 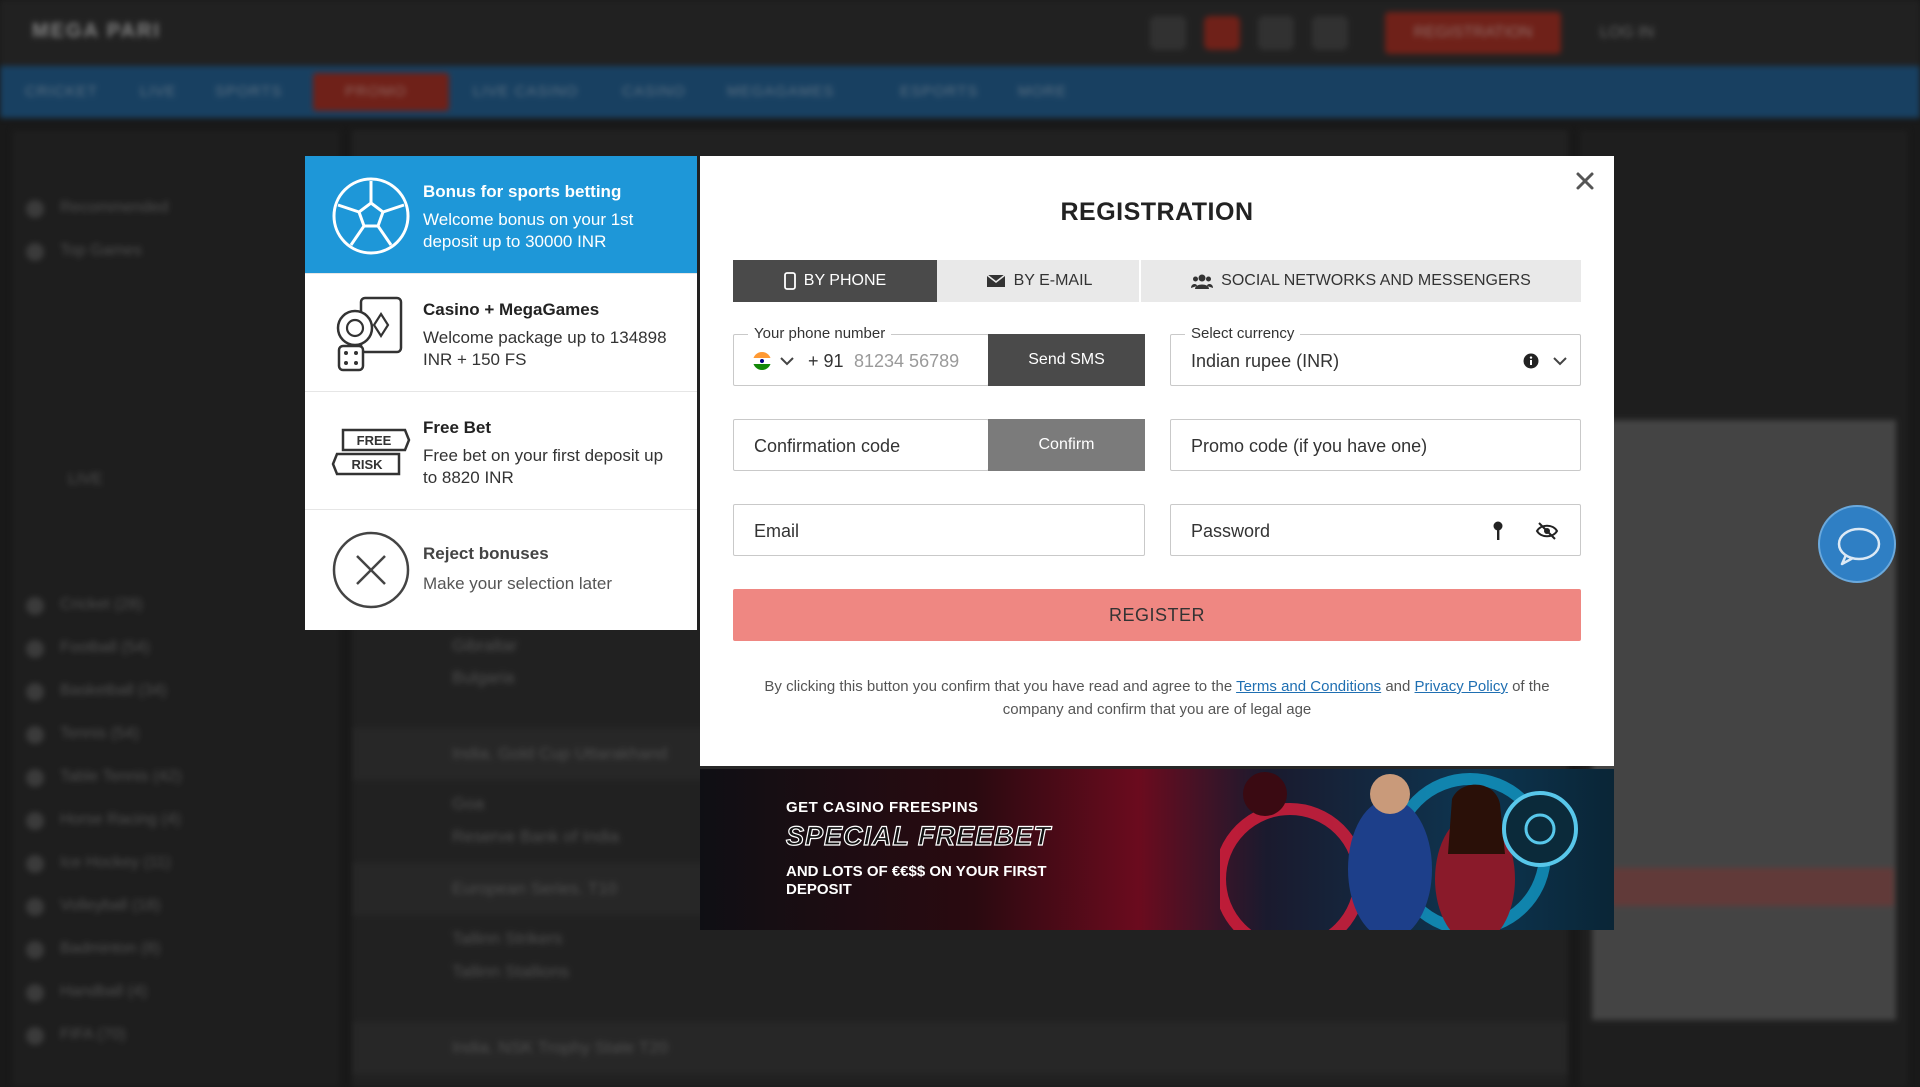 I want to click on banner-line-3: AND LOTS OF €€$$ ON YOUR FIRST DEPOSIT, so click(x=916, y=880).